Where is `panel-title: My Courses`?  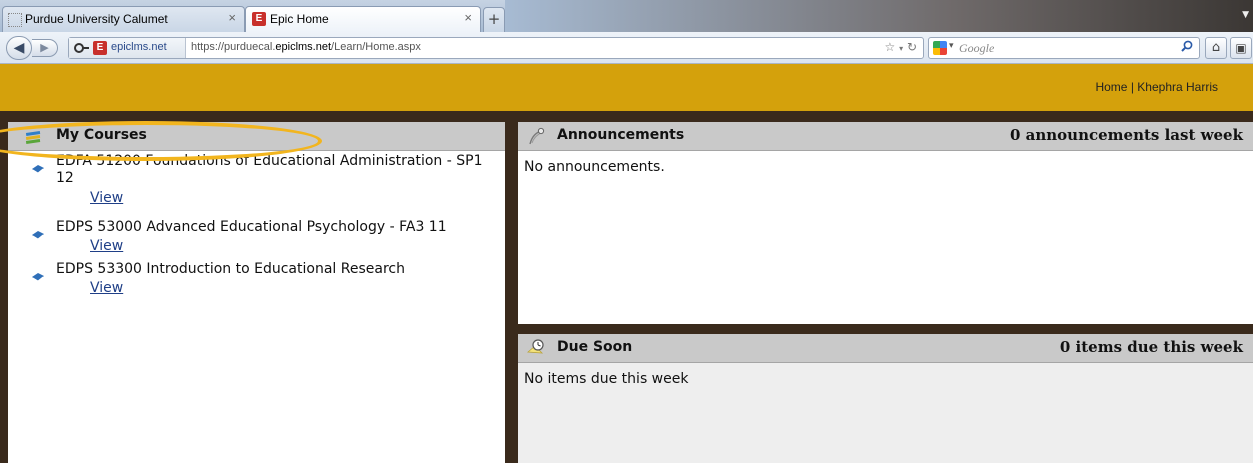
panel-title: My Courses is located at coordinates (101, 135).